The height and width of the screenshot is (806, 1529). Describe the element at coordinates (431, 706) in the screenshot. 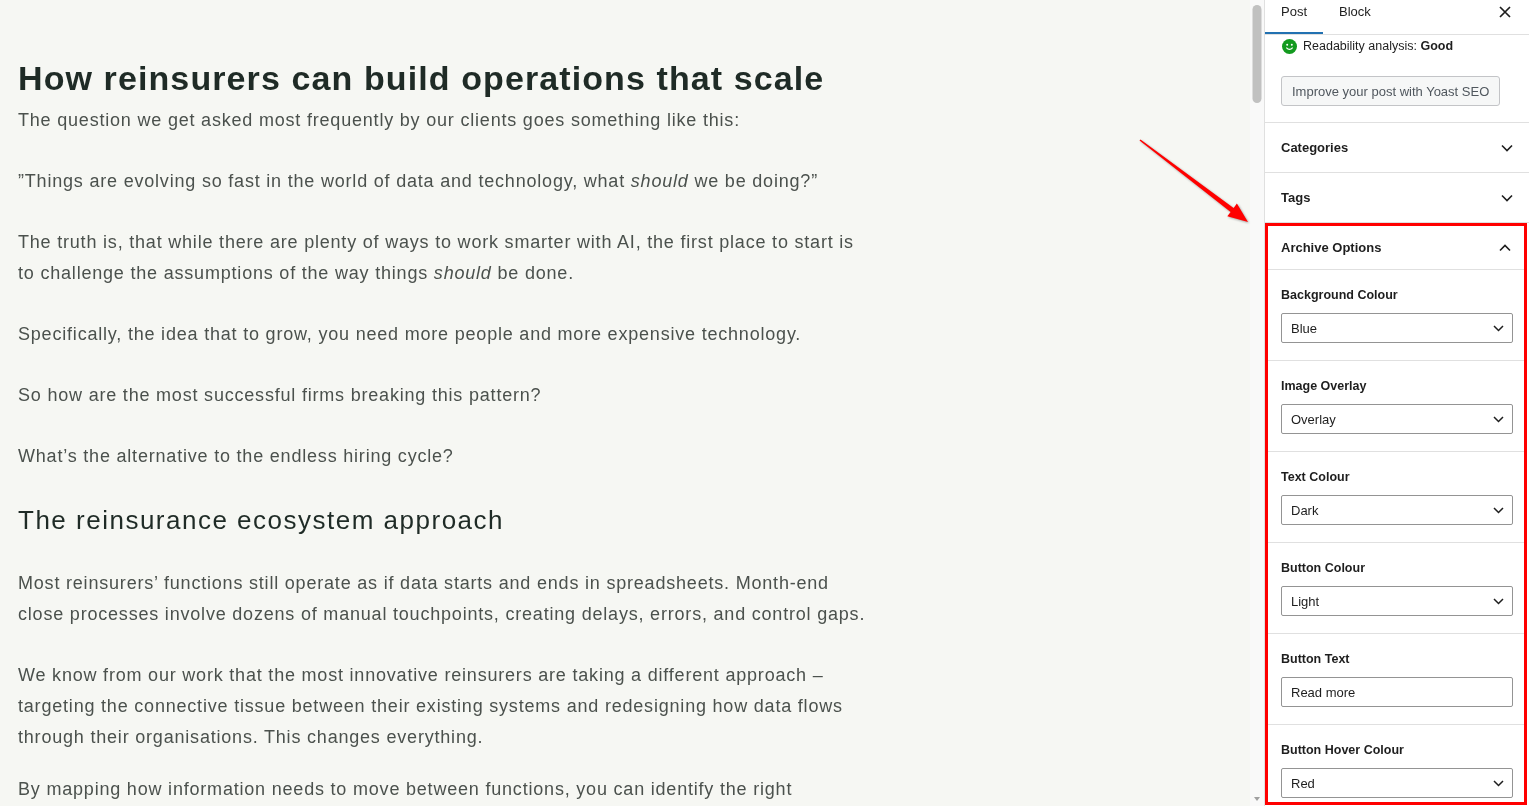

I see `paragraph: We know from our work that the most innovative reinsurers are taking a different approach – targeting the connective tissue between their existing systems and redesigning how data flows through their organisations. This changes everything.` at that location.